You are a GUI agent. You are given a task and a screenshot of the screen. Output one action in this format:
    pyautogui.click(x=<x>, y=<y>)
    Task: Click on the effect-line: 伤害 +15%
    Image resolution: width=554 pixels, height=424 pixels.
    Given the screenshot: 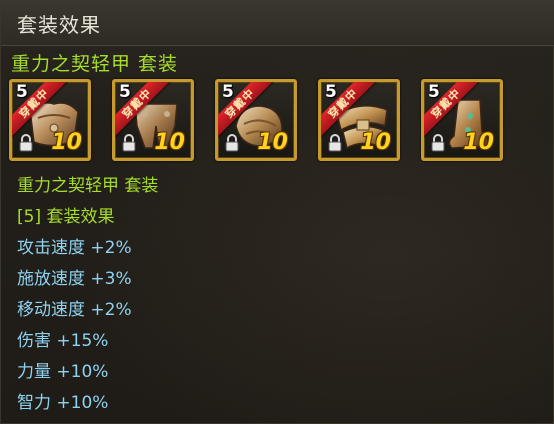 What is the action you would take?
    pyautogui.click(x=63, y=341)
    